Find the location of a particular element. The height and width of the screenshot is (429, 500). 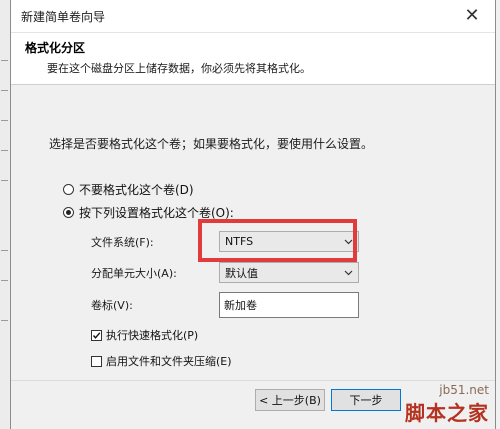

watermark: jb51.net 脚本之家 is located at coordinates (447, 404).